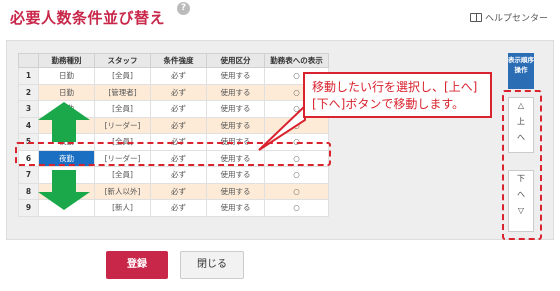 Image resolution: width=560 pixels, height=291 pixels. What do you see at coordinates (183, 8) in the screenshot?
I see `help-question-icon: ?` at bounding box center [183, 8].